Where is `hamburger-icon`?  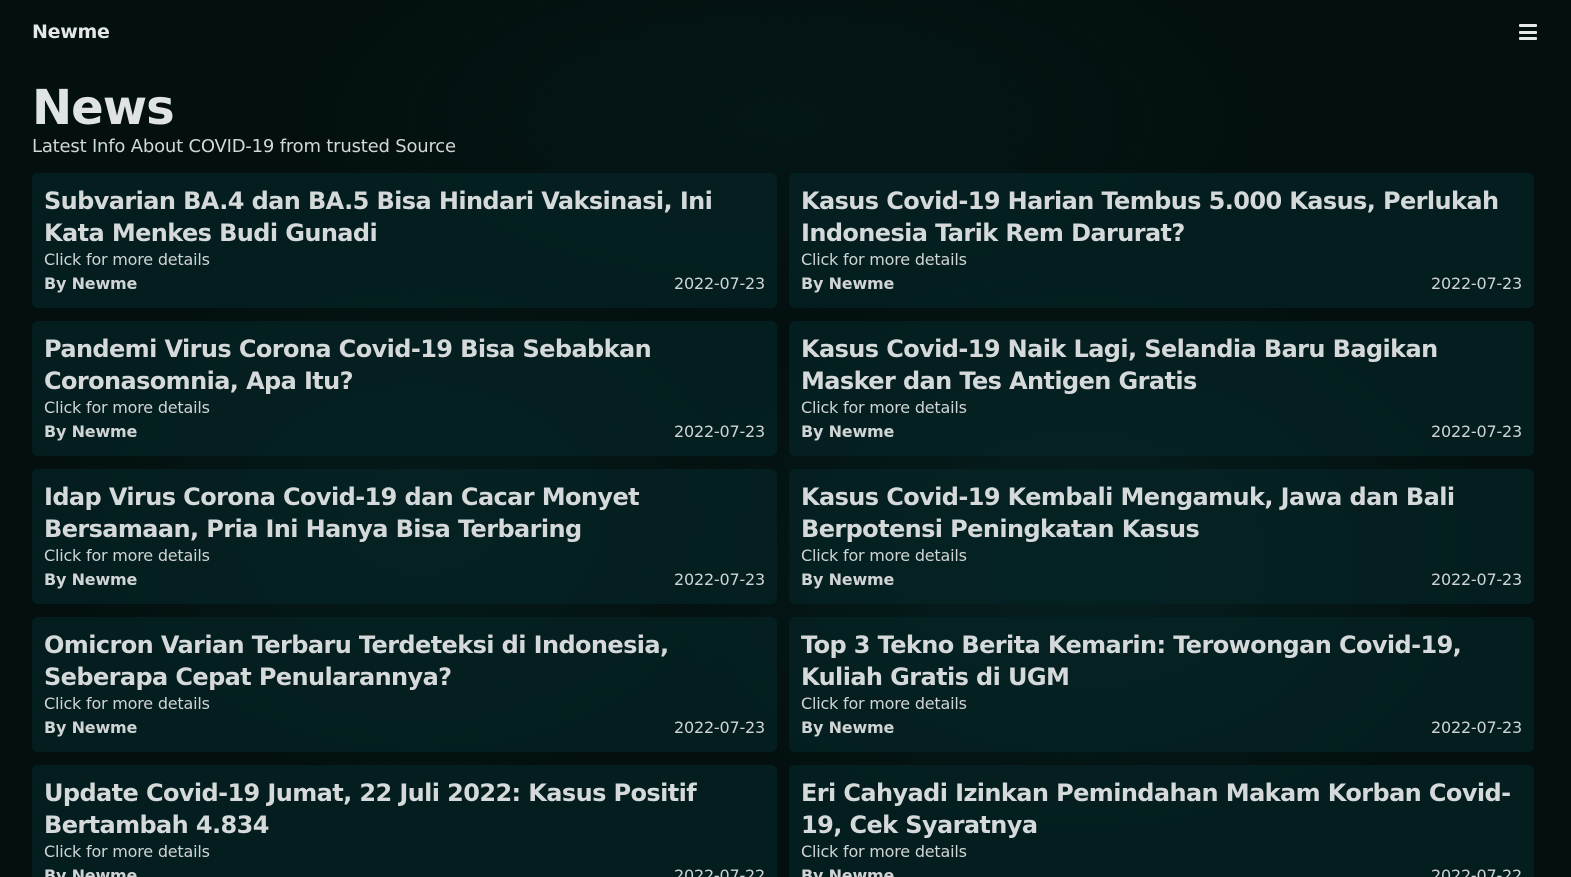 hamburger-icon is located at coordinates (1528, 32).